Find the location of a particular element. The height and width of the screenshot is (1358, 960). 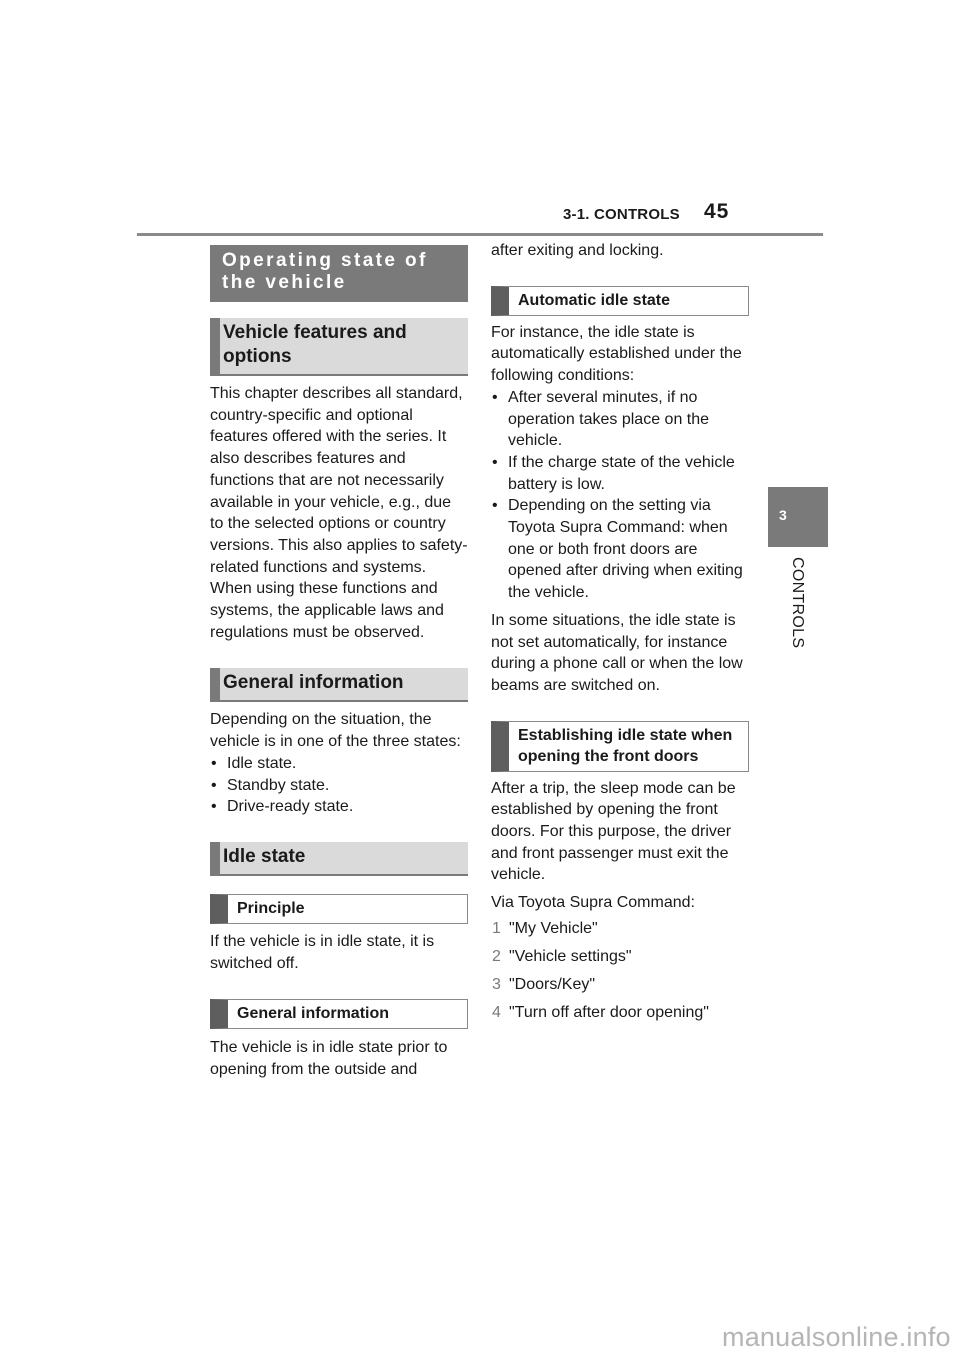

step-item: 2 "Vehicle settings" is located at coordinates (620, 957).